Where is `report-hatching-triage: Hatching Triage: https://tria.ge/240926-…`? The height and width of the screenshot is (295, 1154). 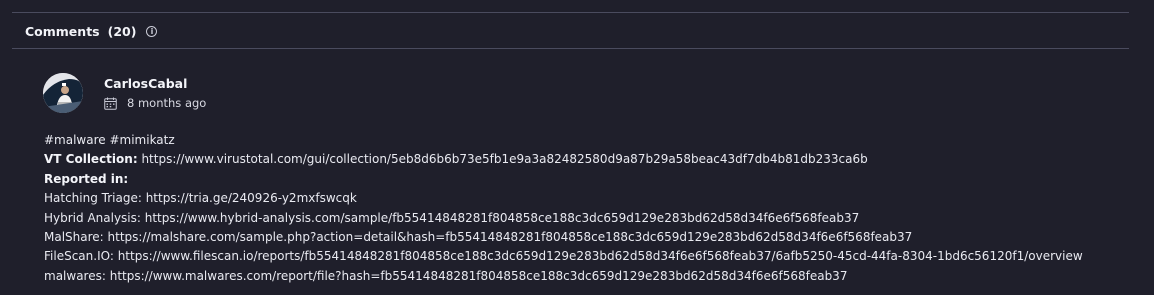
report-hatching-triage: Hatching Triage: https://tria.ge/240926-… is located at coordinates (563, 198).